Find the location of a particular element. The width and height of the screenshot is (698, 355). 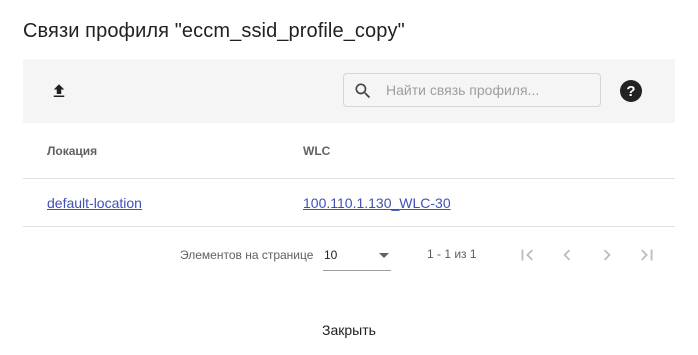

first-page-icon is located at coordinates (527, 255).